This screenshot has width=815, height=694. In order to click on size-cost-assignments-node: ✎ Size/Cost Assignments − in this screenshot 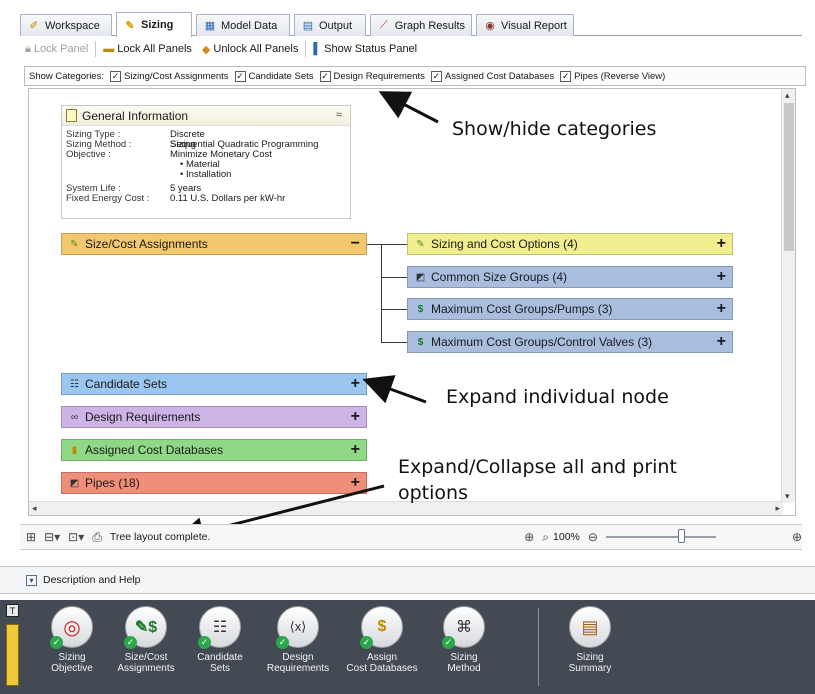, I will do `click(214, 244)`.